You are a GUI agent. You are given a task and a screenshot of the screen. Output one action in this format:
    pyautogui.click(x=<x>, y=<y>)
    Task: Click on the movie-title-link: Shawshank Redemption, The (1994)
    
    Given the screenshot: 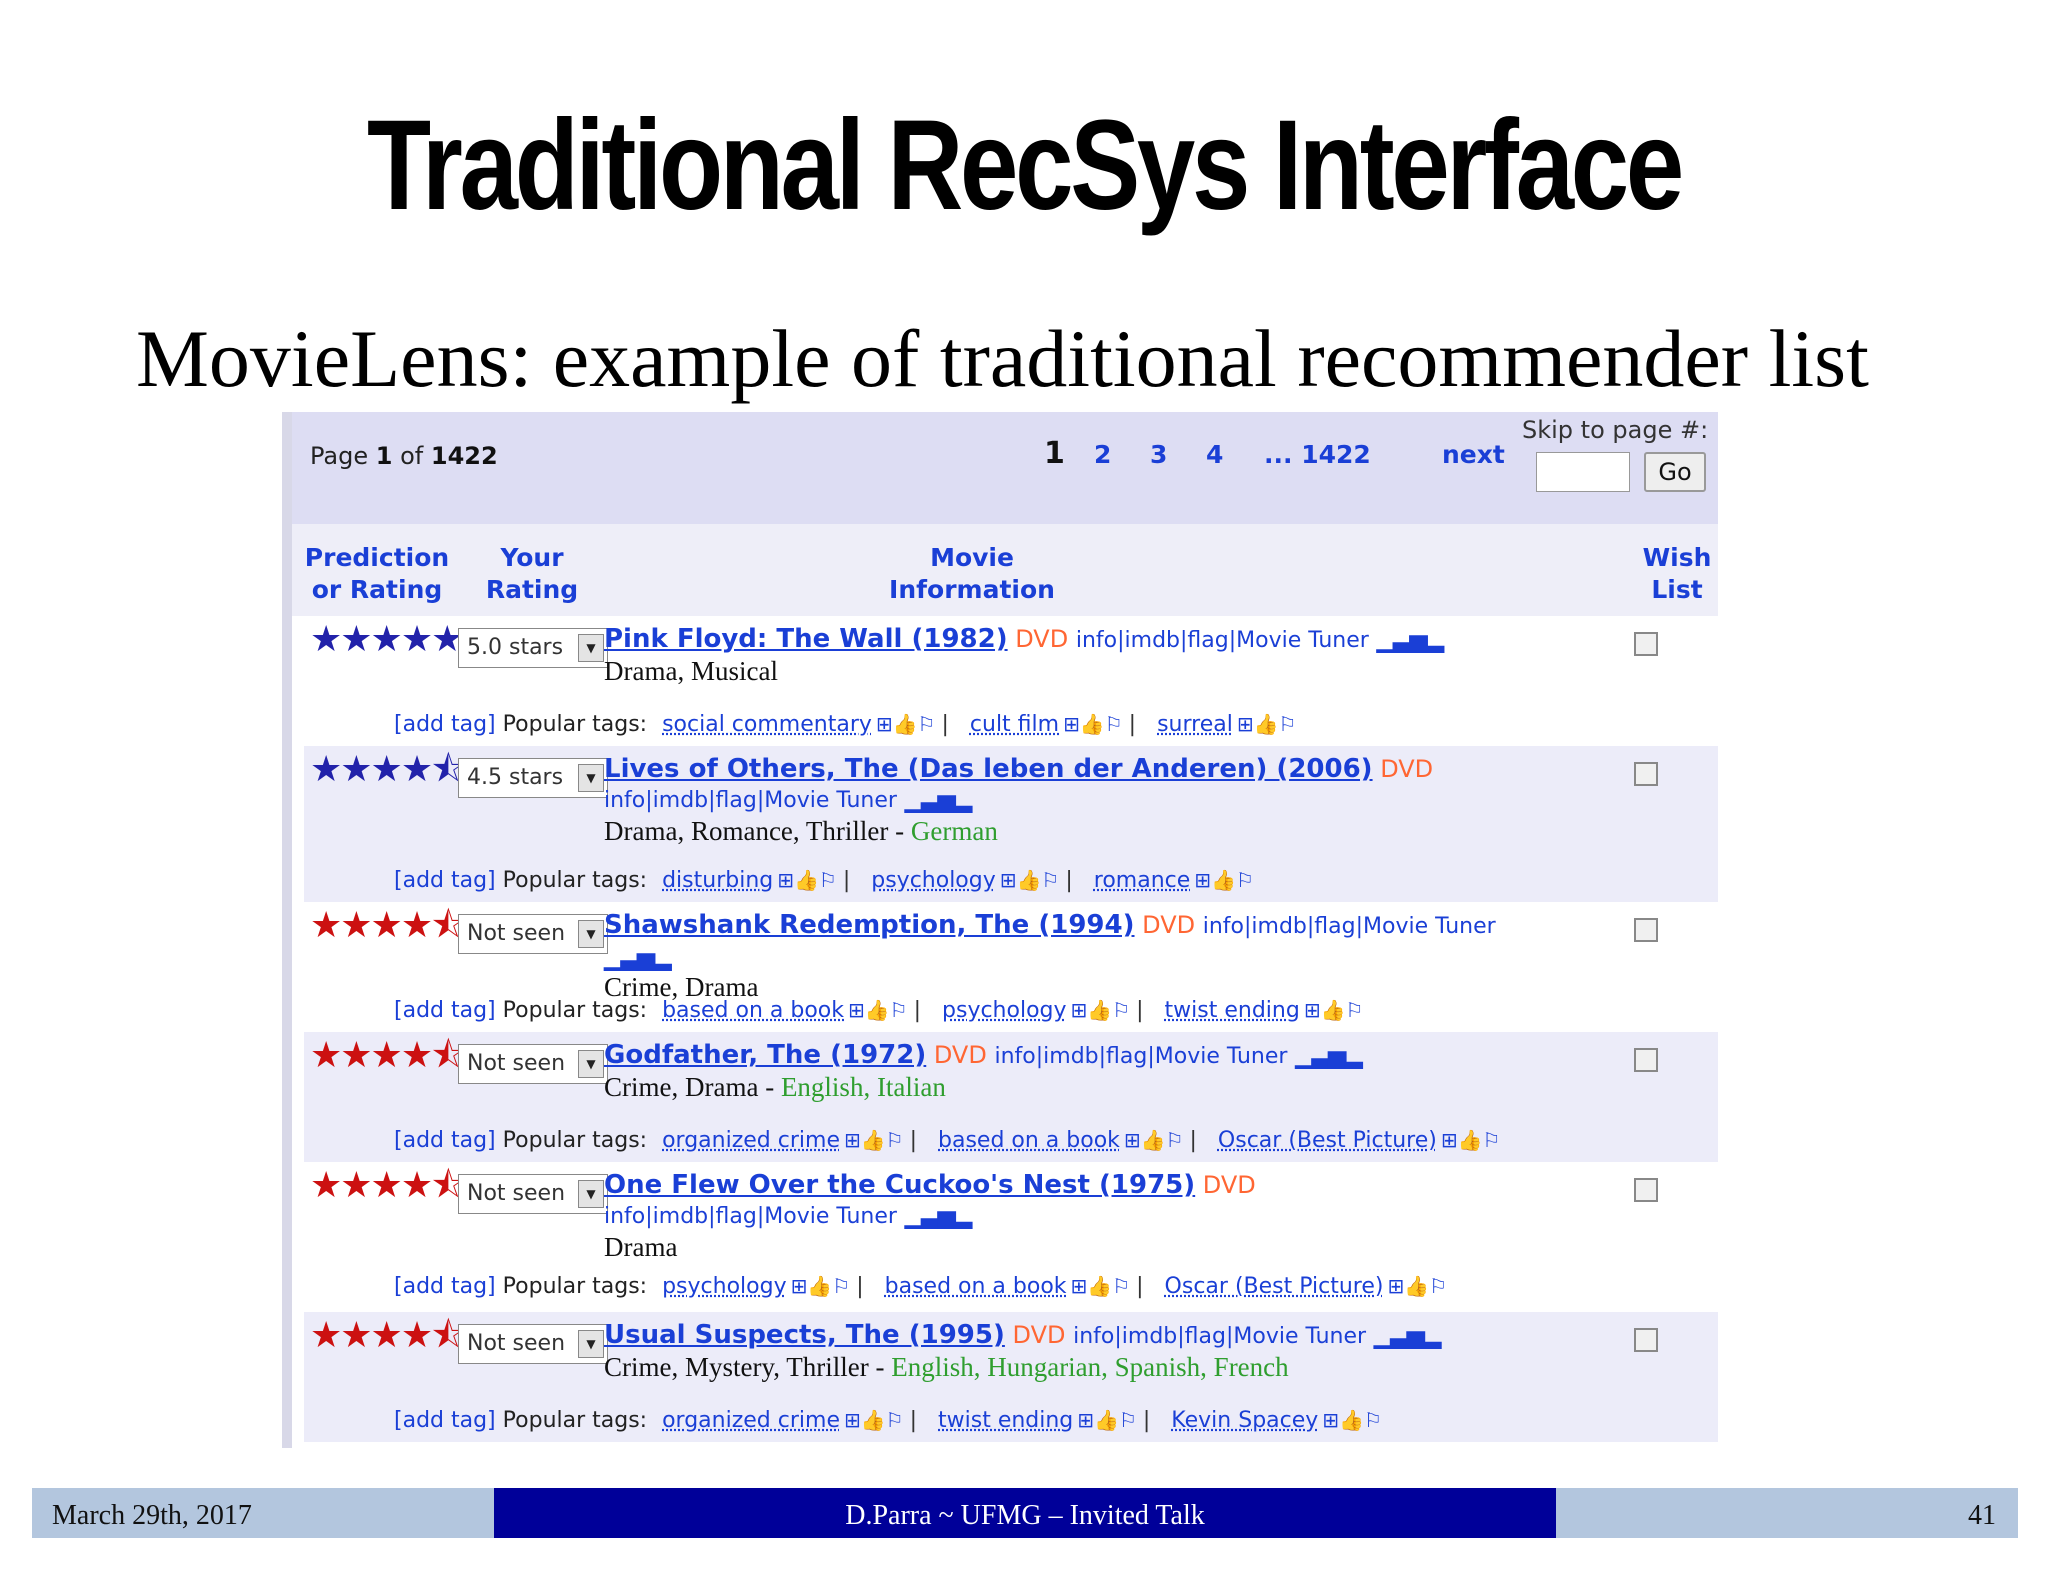 What is the action you would take?
    pyautogui.click(x=869, y=925)
    